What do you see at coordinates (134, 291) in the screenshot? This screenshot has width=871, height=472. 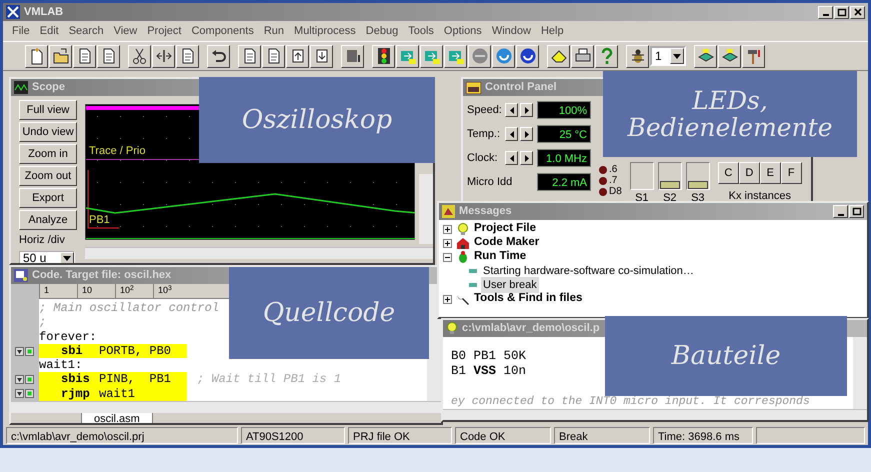 I see `ruler-label: 10$^{2}$` at bounding box center [134, 291].